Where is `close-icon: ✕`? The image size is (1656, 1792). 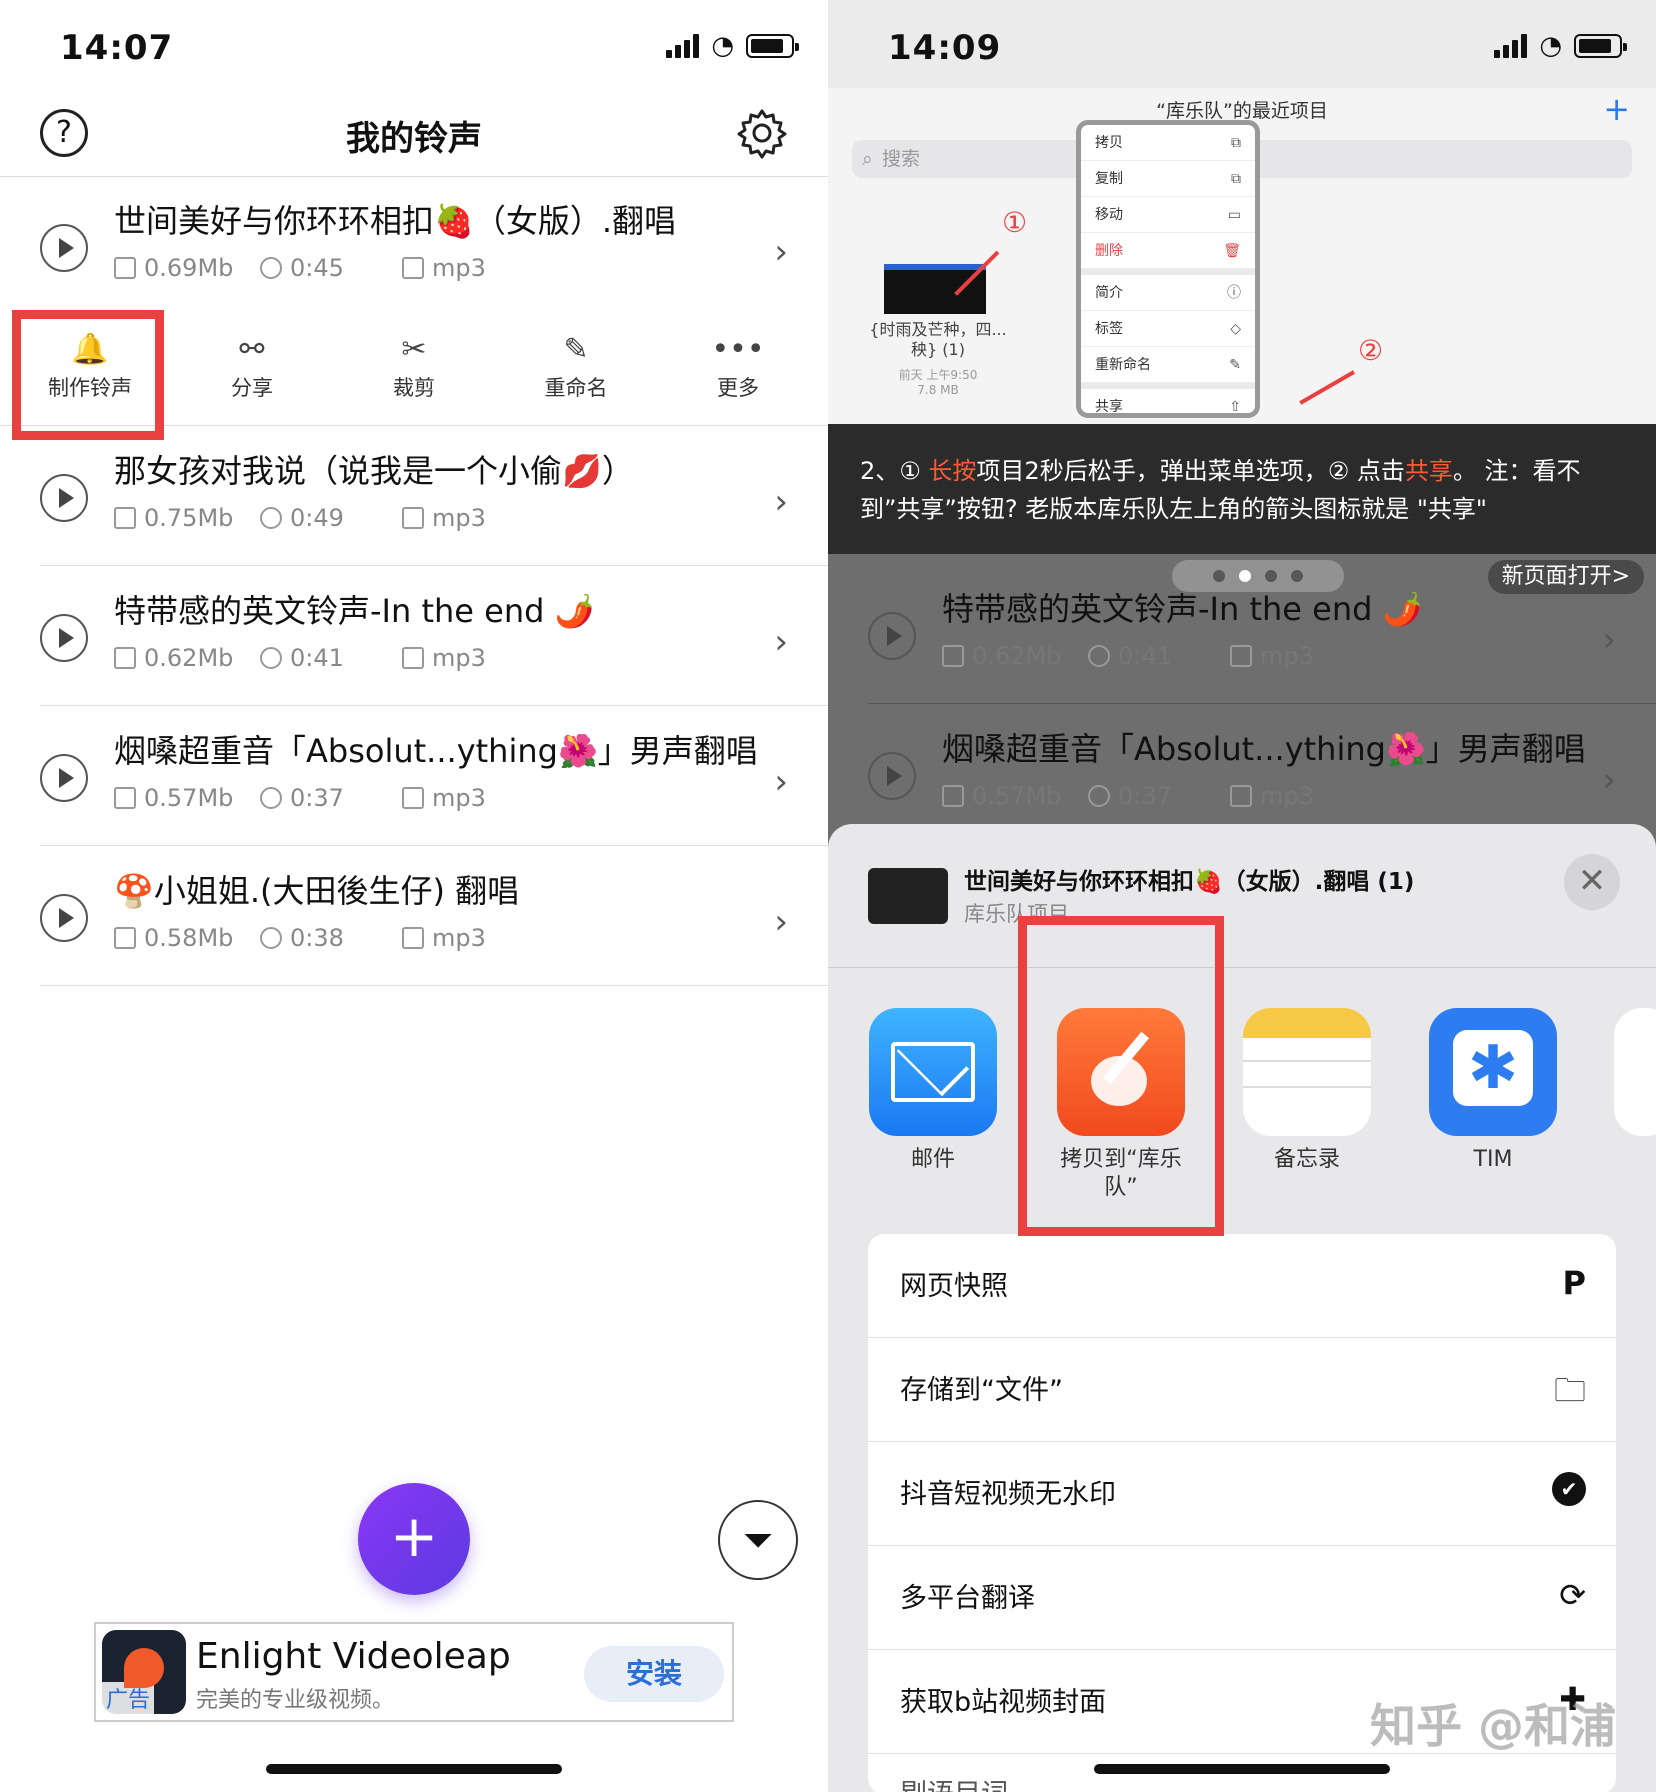 close-icon: ✕ is located at coordinates (1592, 882).